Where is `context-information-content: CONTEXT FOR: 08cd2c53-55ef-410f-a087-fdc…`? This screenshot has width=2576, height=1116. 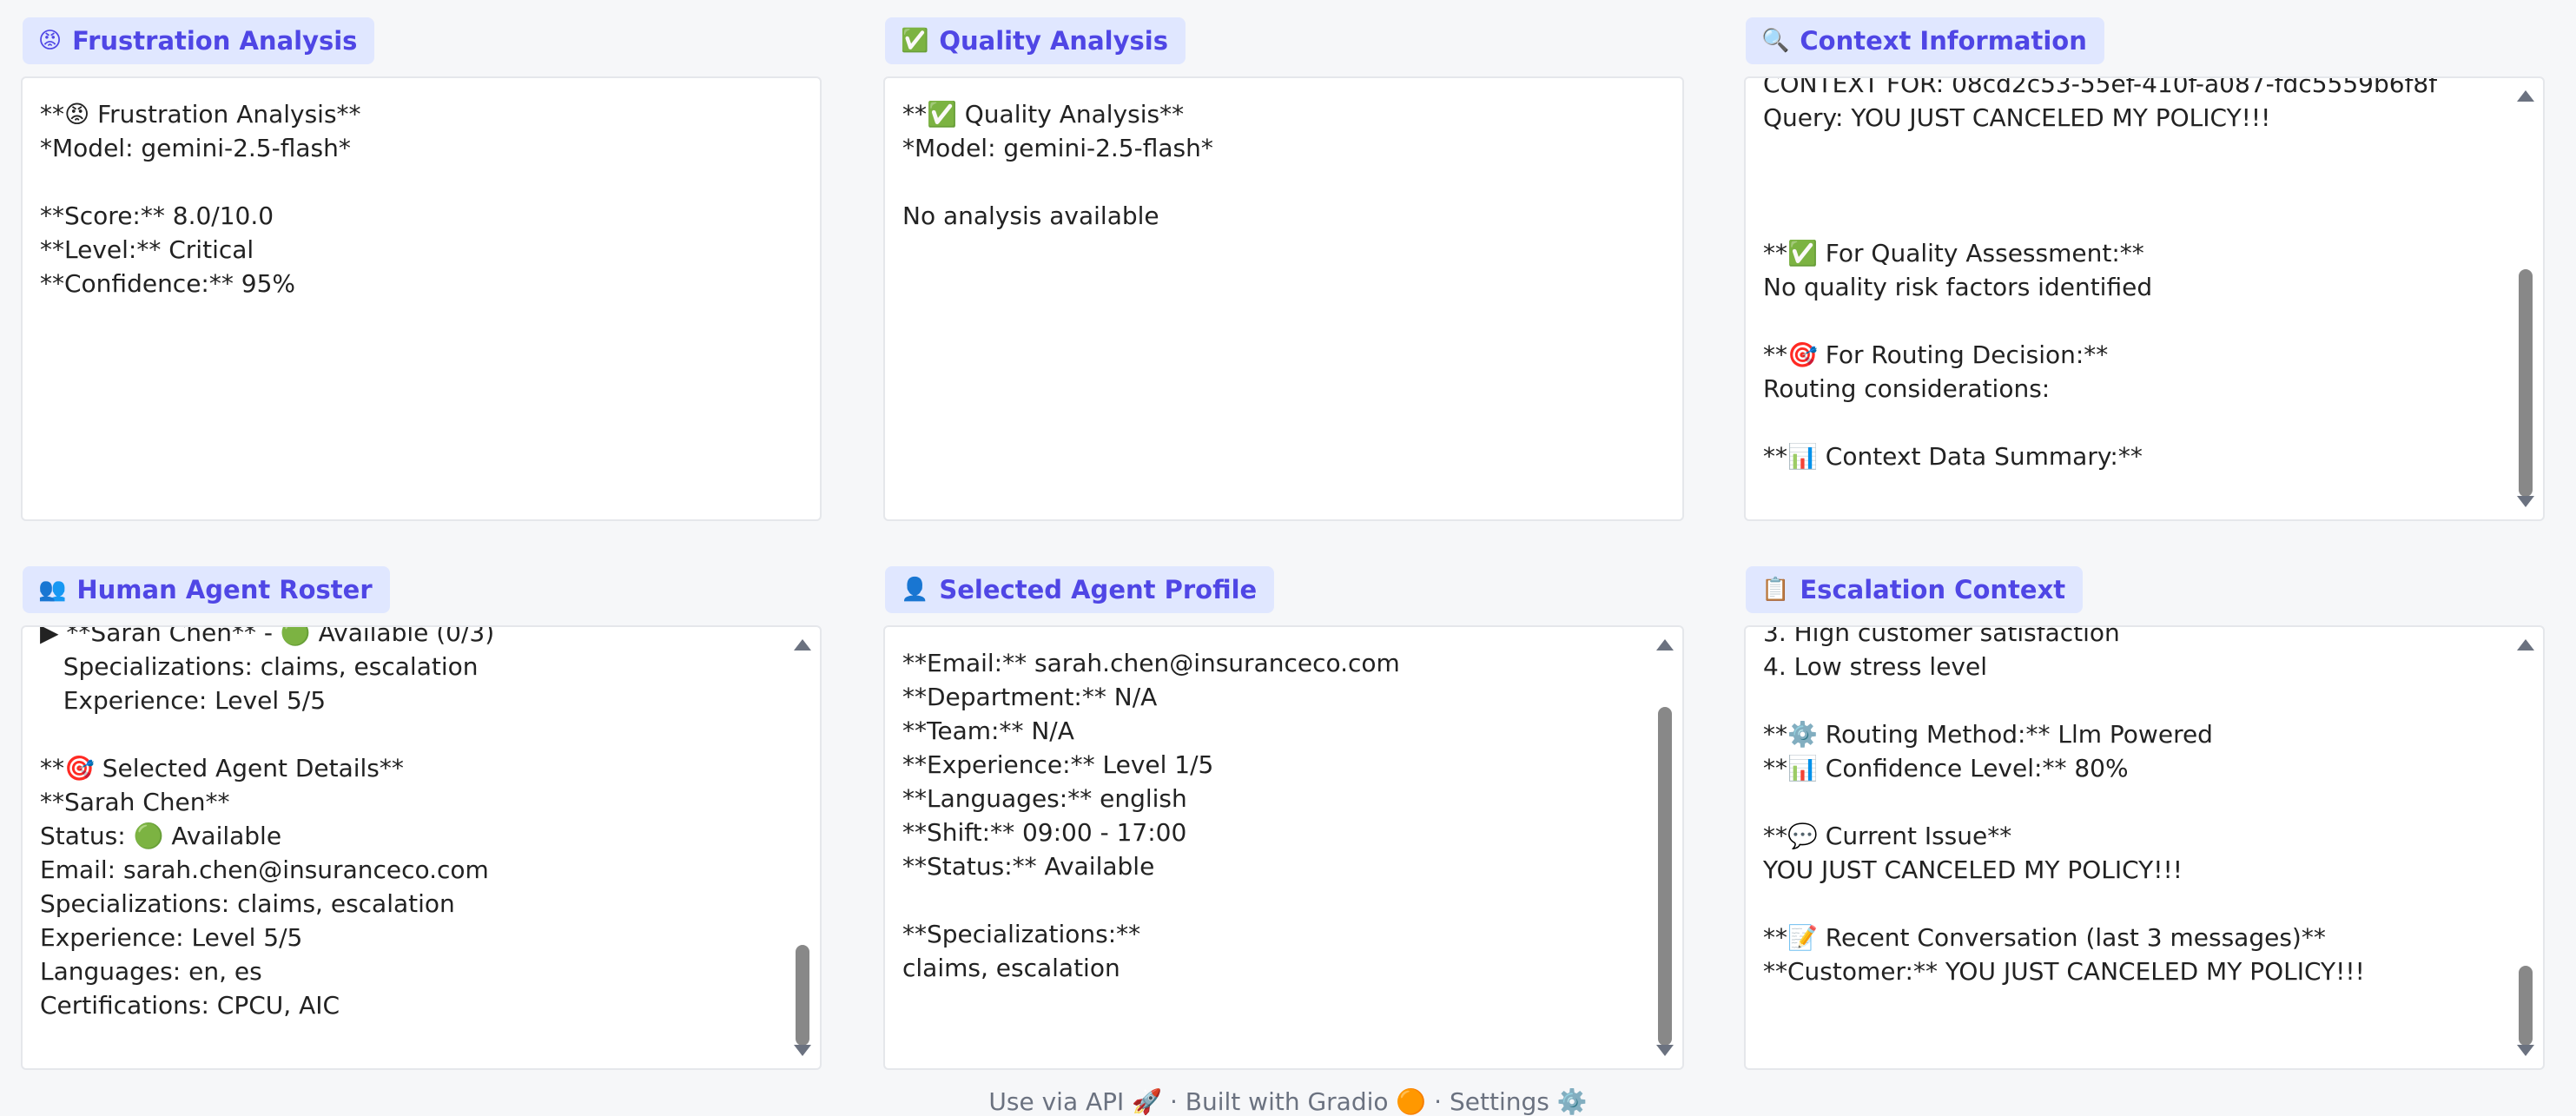
context-information-content: CONTEXT FOR: 08cd2c53-55ef-410f-a087-fdc… is located at coordinates (2100, 273).